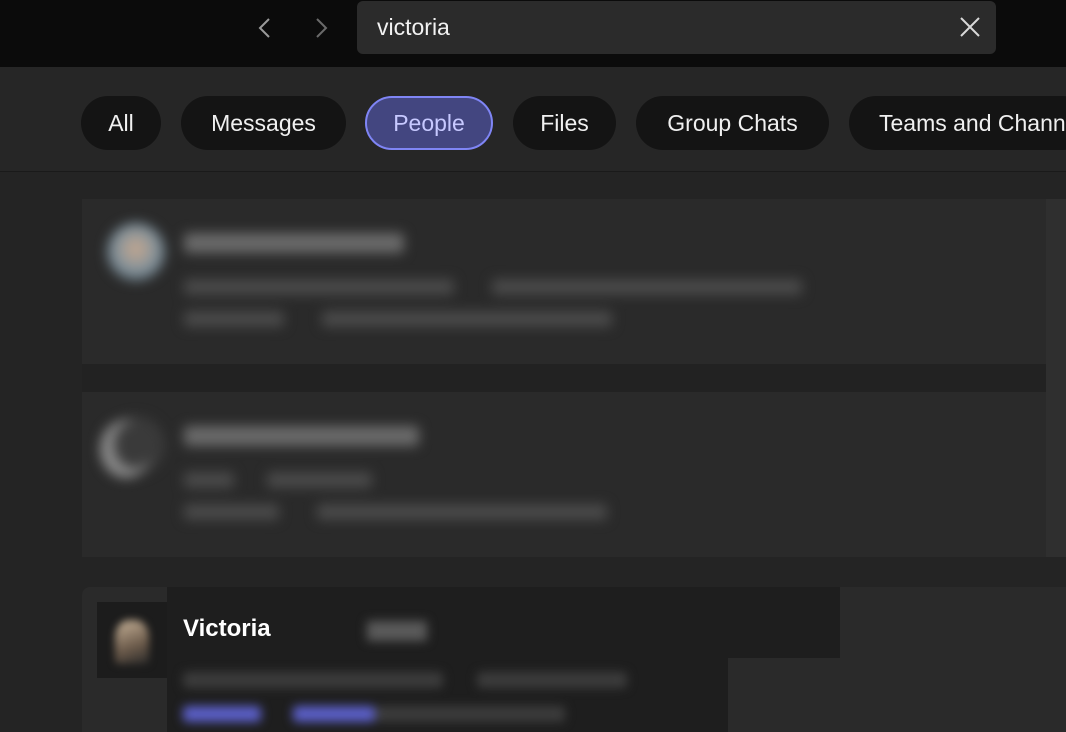 Image resolution: width=1066 pixels, height=732 pixels. Describe the element at coordinates (447, 695) in the screenshot. I see `details-strip` at that location.